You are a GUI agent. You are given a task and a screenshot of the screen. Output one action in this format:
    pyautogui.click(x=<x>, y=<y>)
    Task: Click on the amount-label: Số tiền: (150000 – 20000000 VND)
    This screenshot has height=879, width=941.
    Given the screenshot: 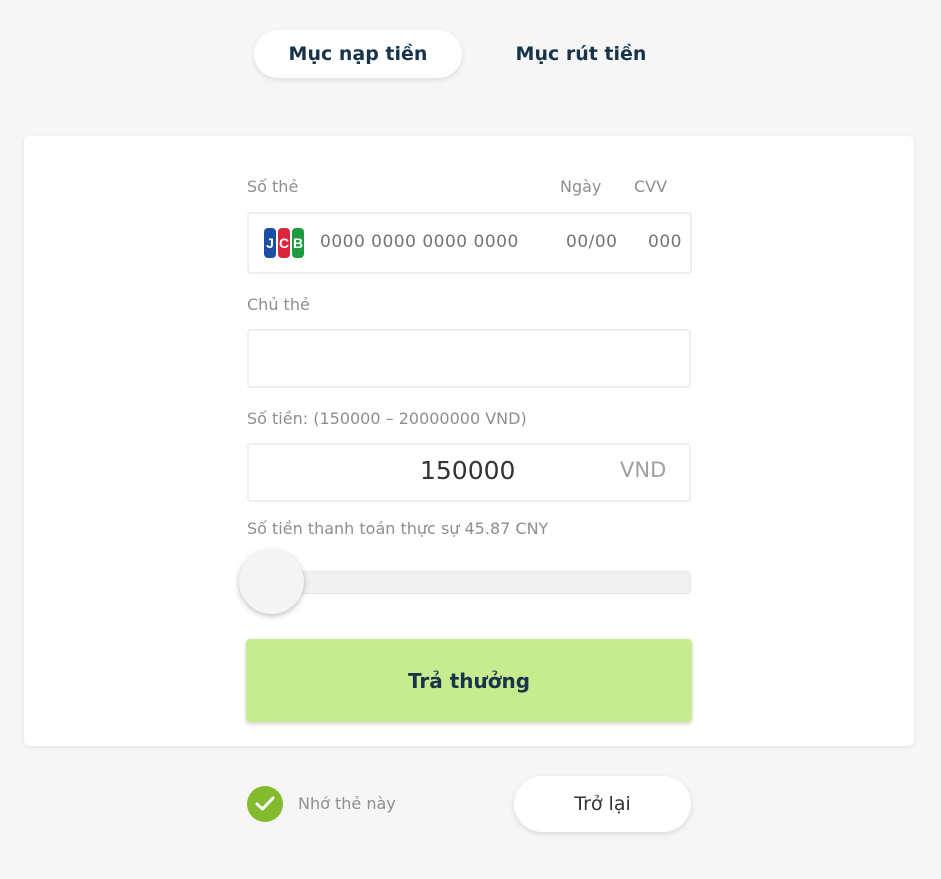 What is the action you would take?
    pyautogui.click(x=387, y=418)
    